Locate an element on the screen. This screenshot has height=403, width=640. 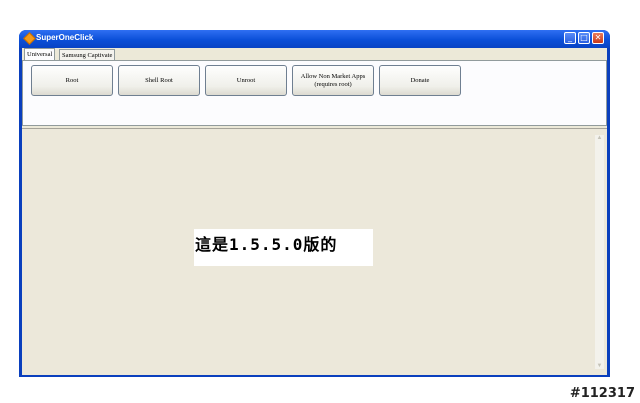
watermark-text: #112317 is located at coordinates (602, 393).